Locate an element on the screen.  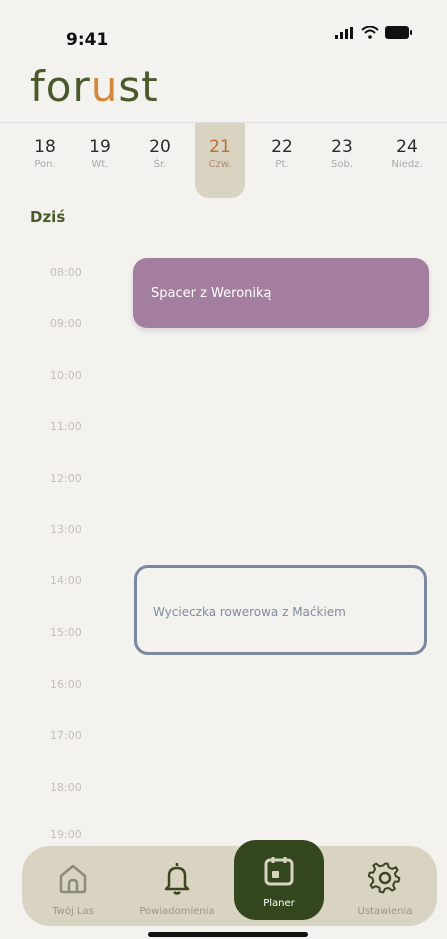
home-indicator is located at coordinates (228, 934).